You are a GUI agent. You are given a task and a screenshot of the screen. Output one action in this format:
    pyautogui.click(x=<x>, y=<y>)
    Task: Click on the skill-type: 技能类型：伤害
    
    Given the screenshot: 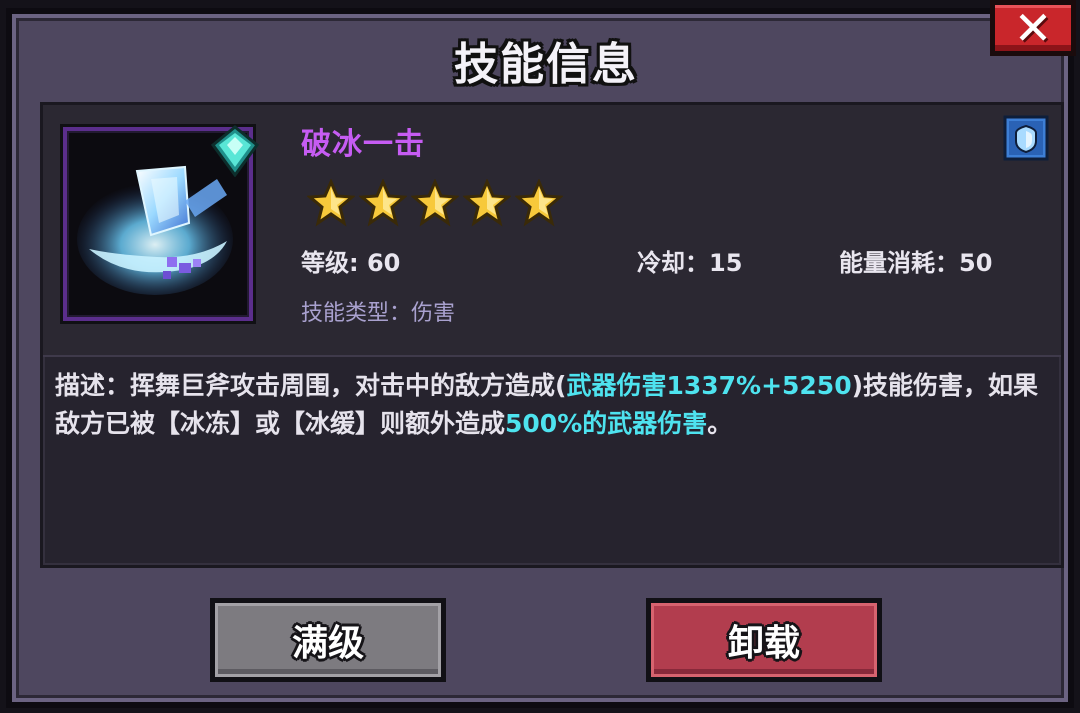 What is the action you would take?
    pyautogui.click(x=378, y=313)
    